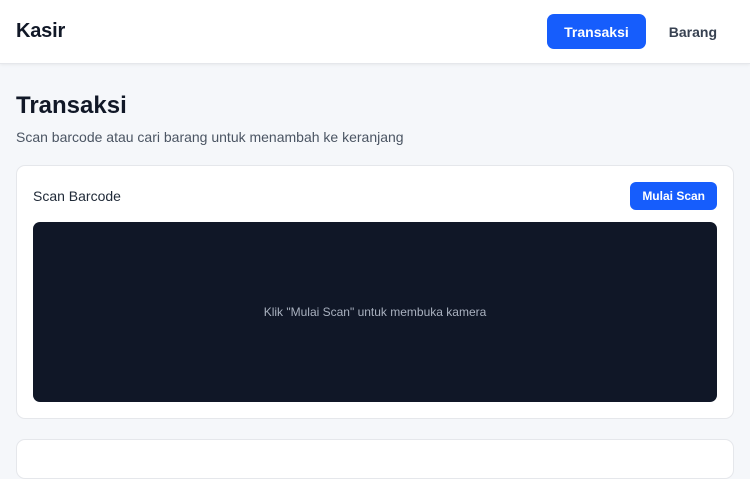 This screenshot has height=479, width=750. I want to click on main-nav: Transaksi Barang, so click(640, 31).